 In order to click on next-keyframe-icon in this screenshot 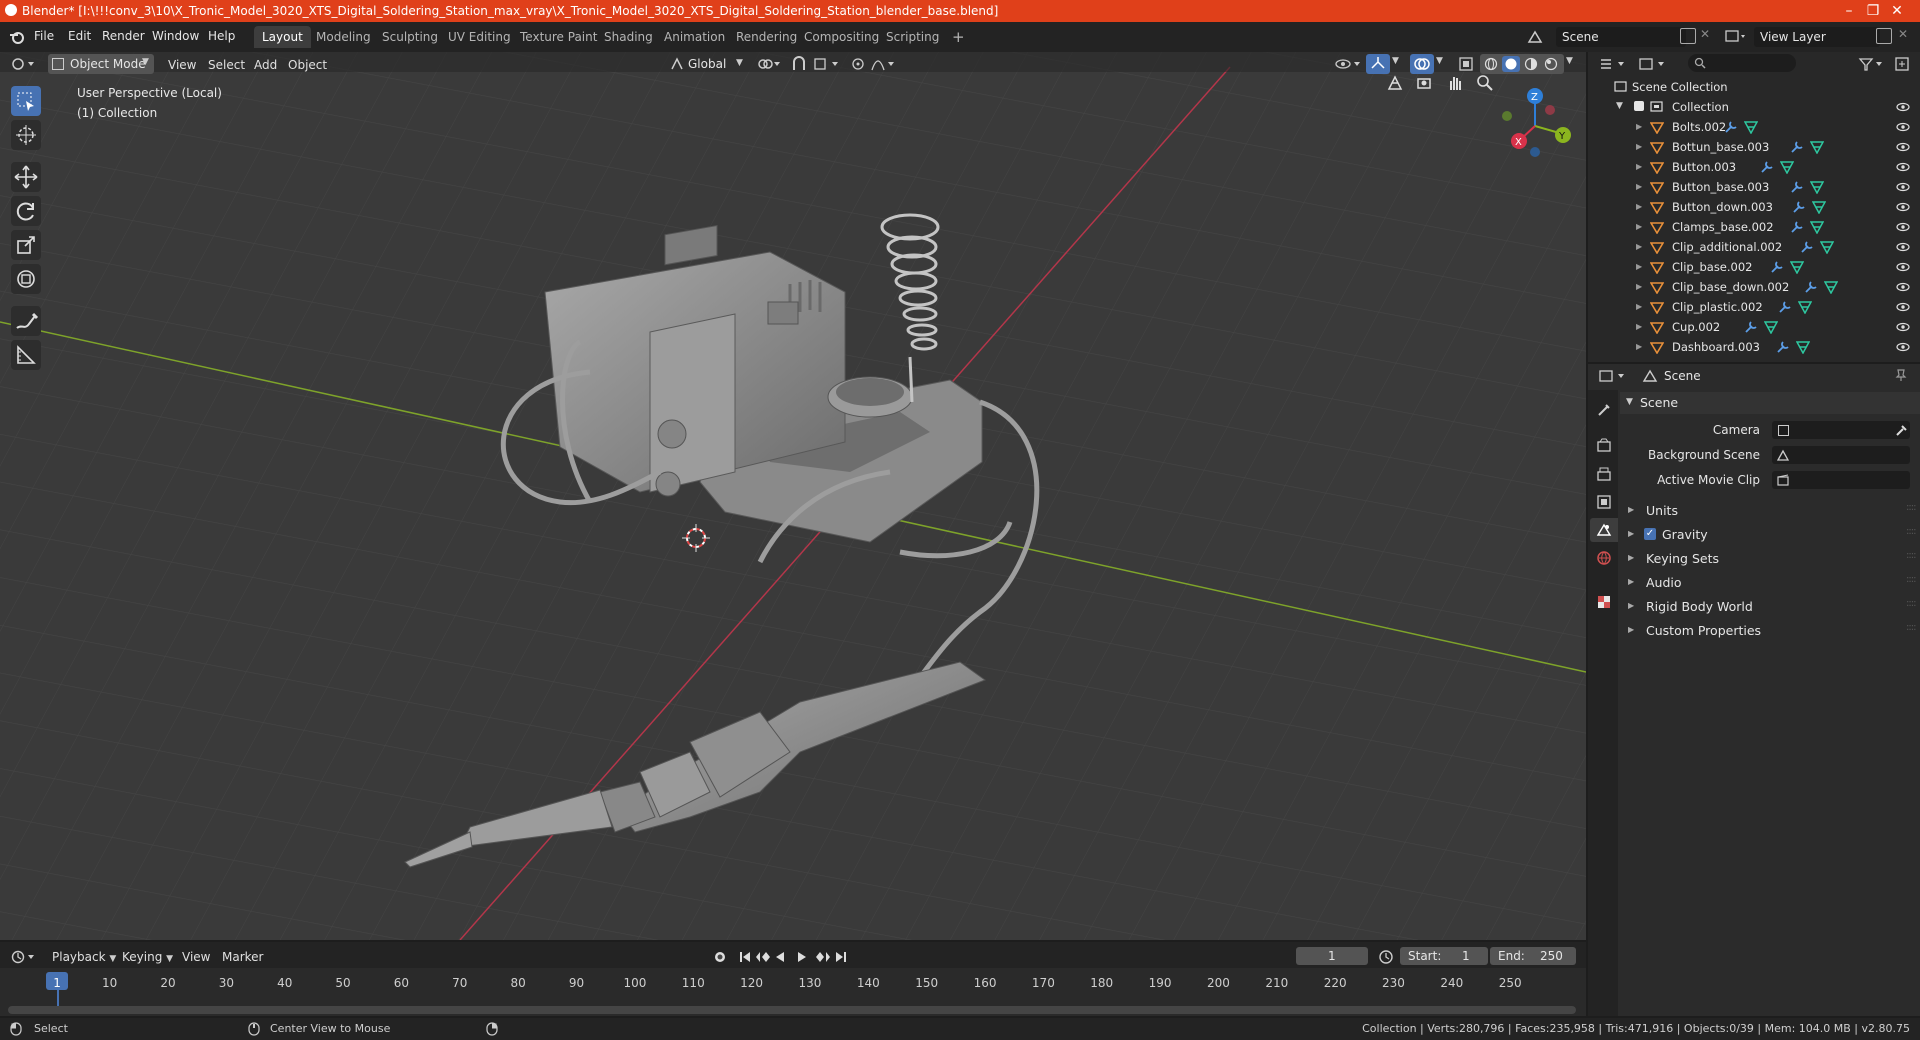, I will do `click(823, 957)`.